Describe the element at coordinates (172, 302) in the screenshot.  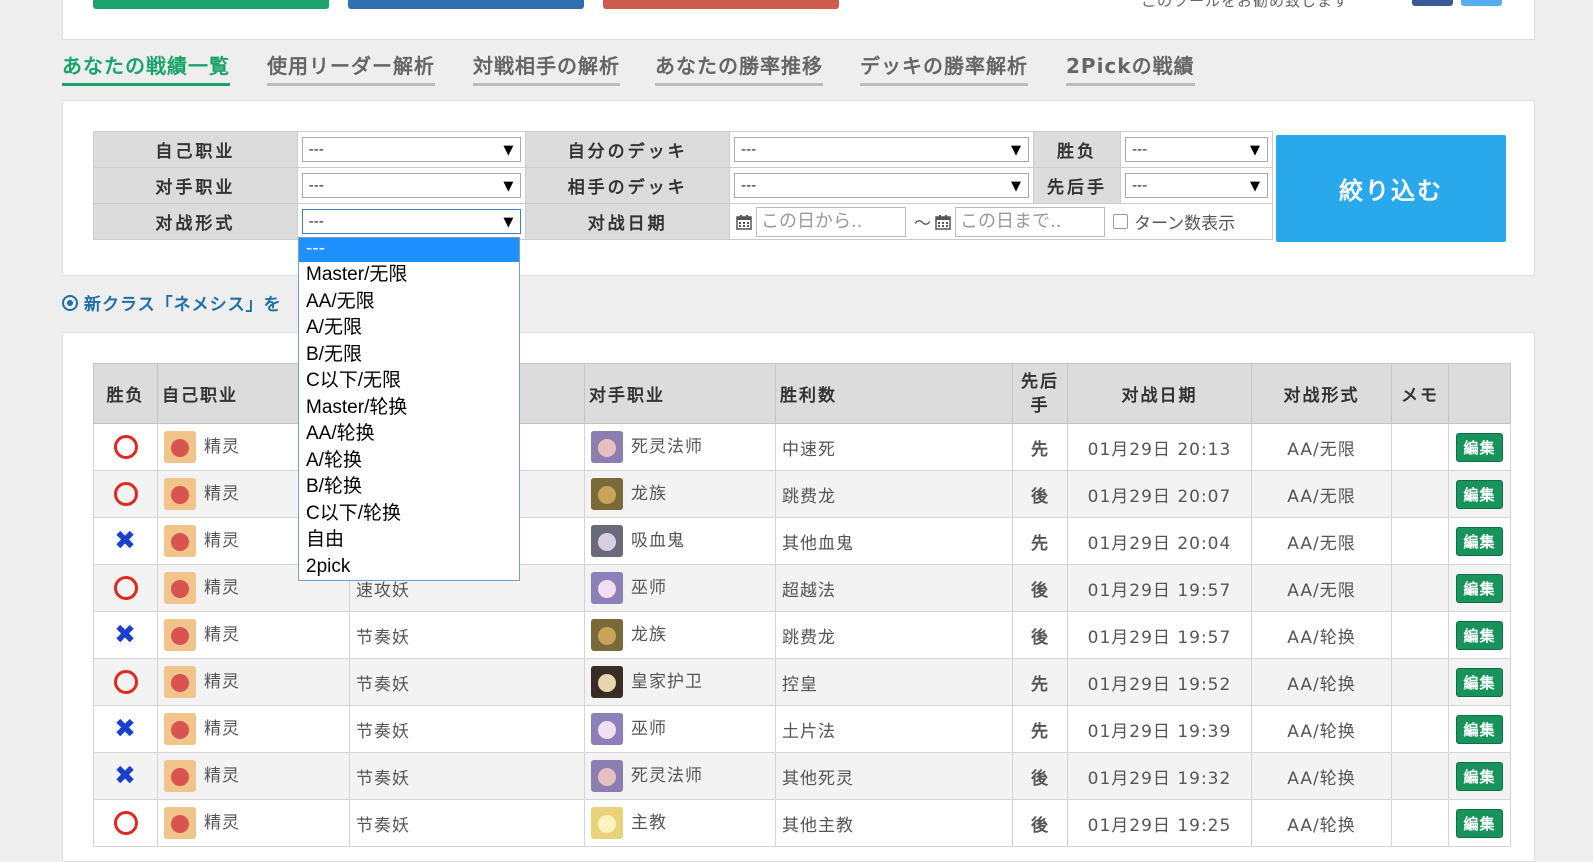
I see `notice-link: 新クラス「ネメシス」を` at that location.